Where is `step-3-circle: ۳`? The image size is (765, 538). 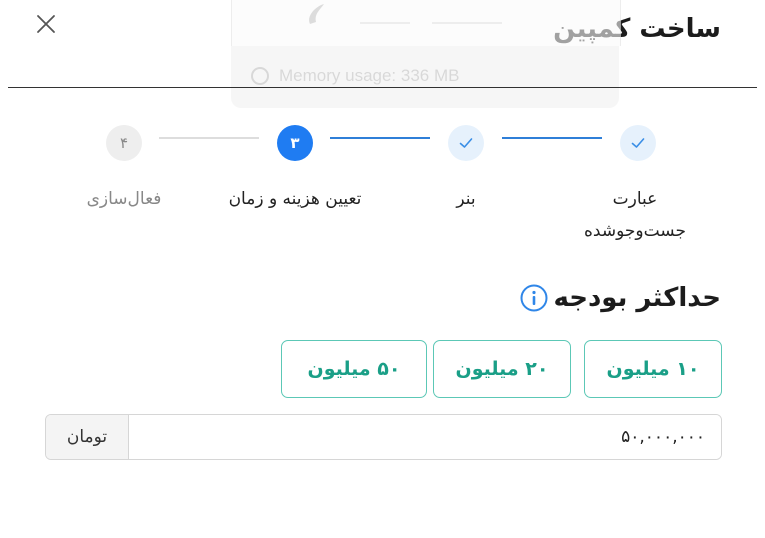 step-3-circle: ۳ is located at coordinates (295, 143).